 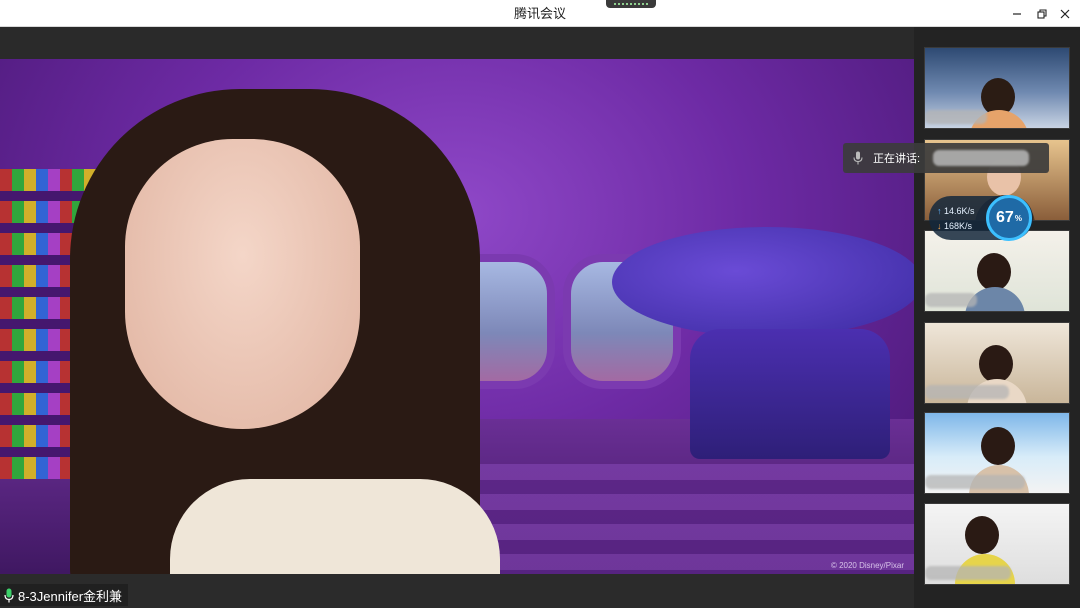 What do you see at coordinates (968, 211) in the screenshot?
I see `upload-speed-unit: K/s` at bounding box center [968, 211].